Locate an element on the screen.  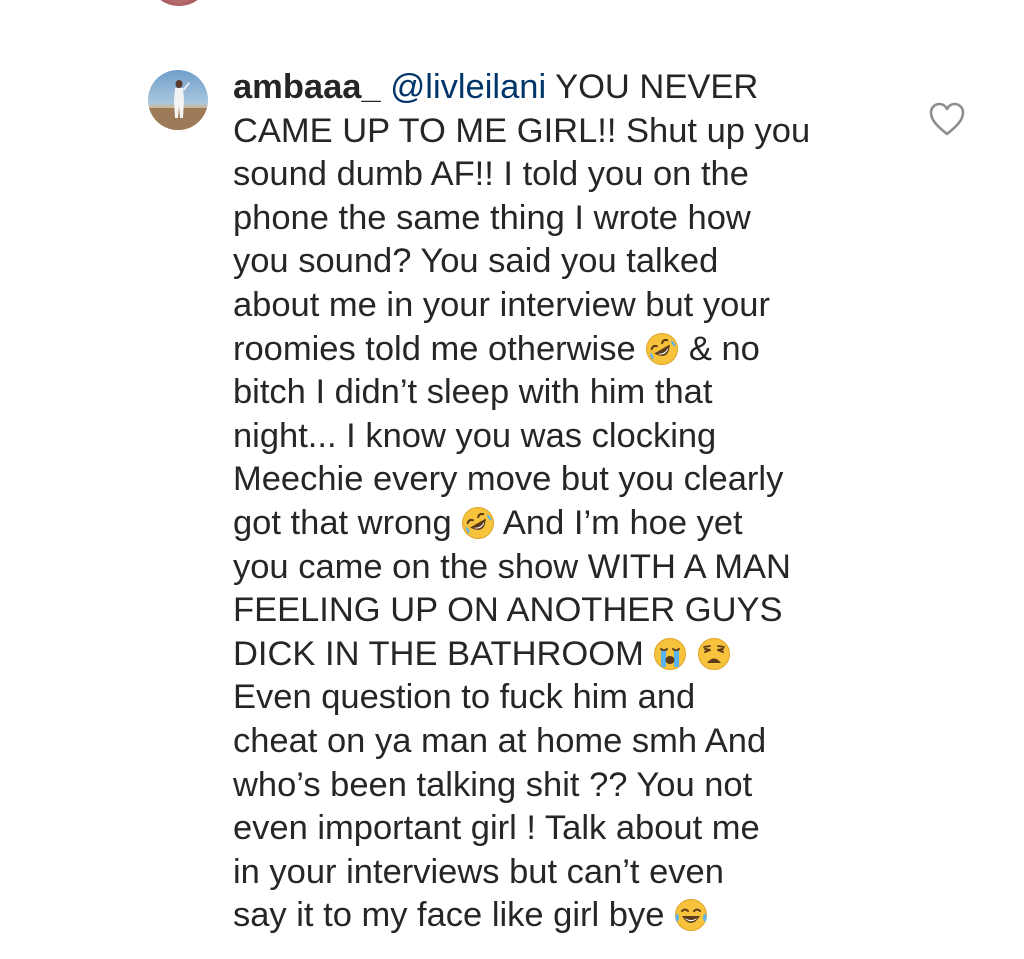
like-button is located at coordinates (947, 119).